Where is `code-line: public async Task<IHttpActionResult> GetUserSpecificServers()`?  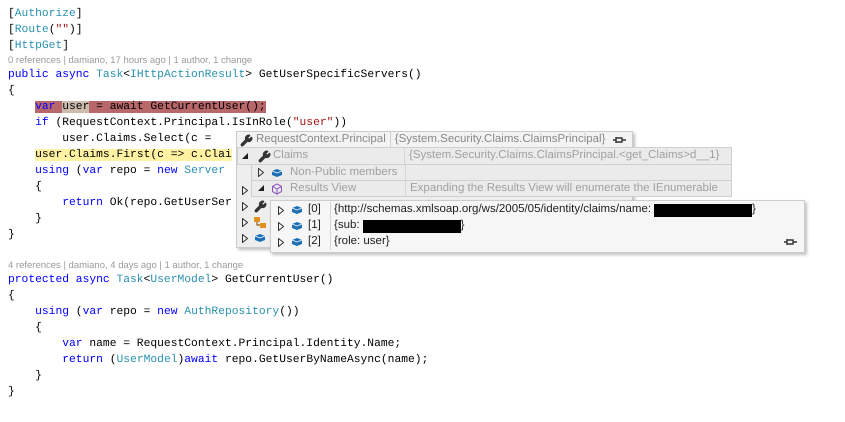 code-line: public async Task<IHttpActionResult> GetUserSpecificServers() is located at coordinates (215, 75).